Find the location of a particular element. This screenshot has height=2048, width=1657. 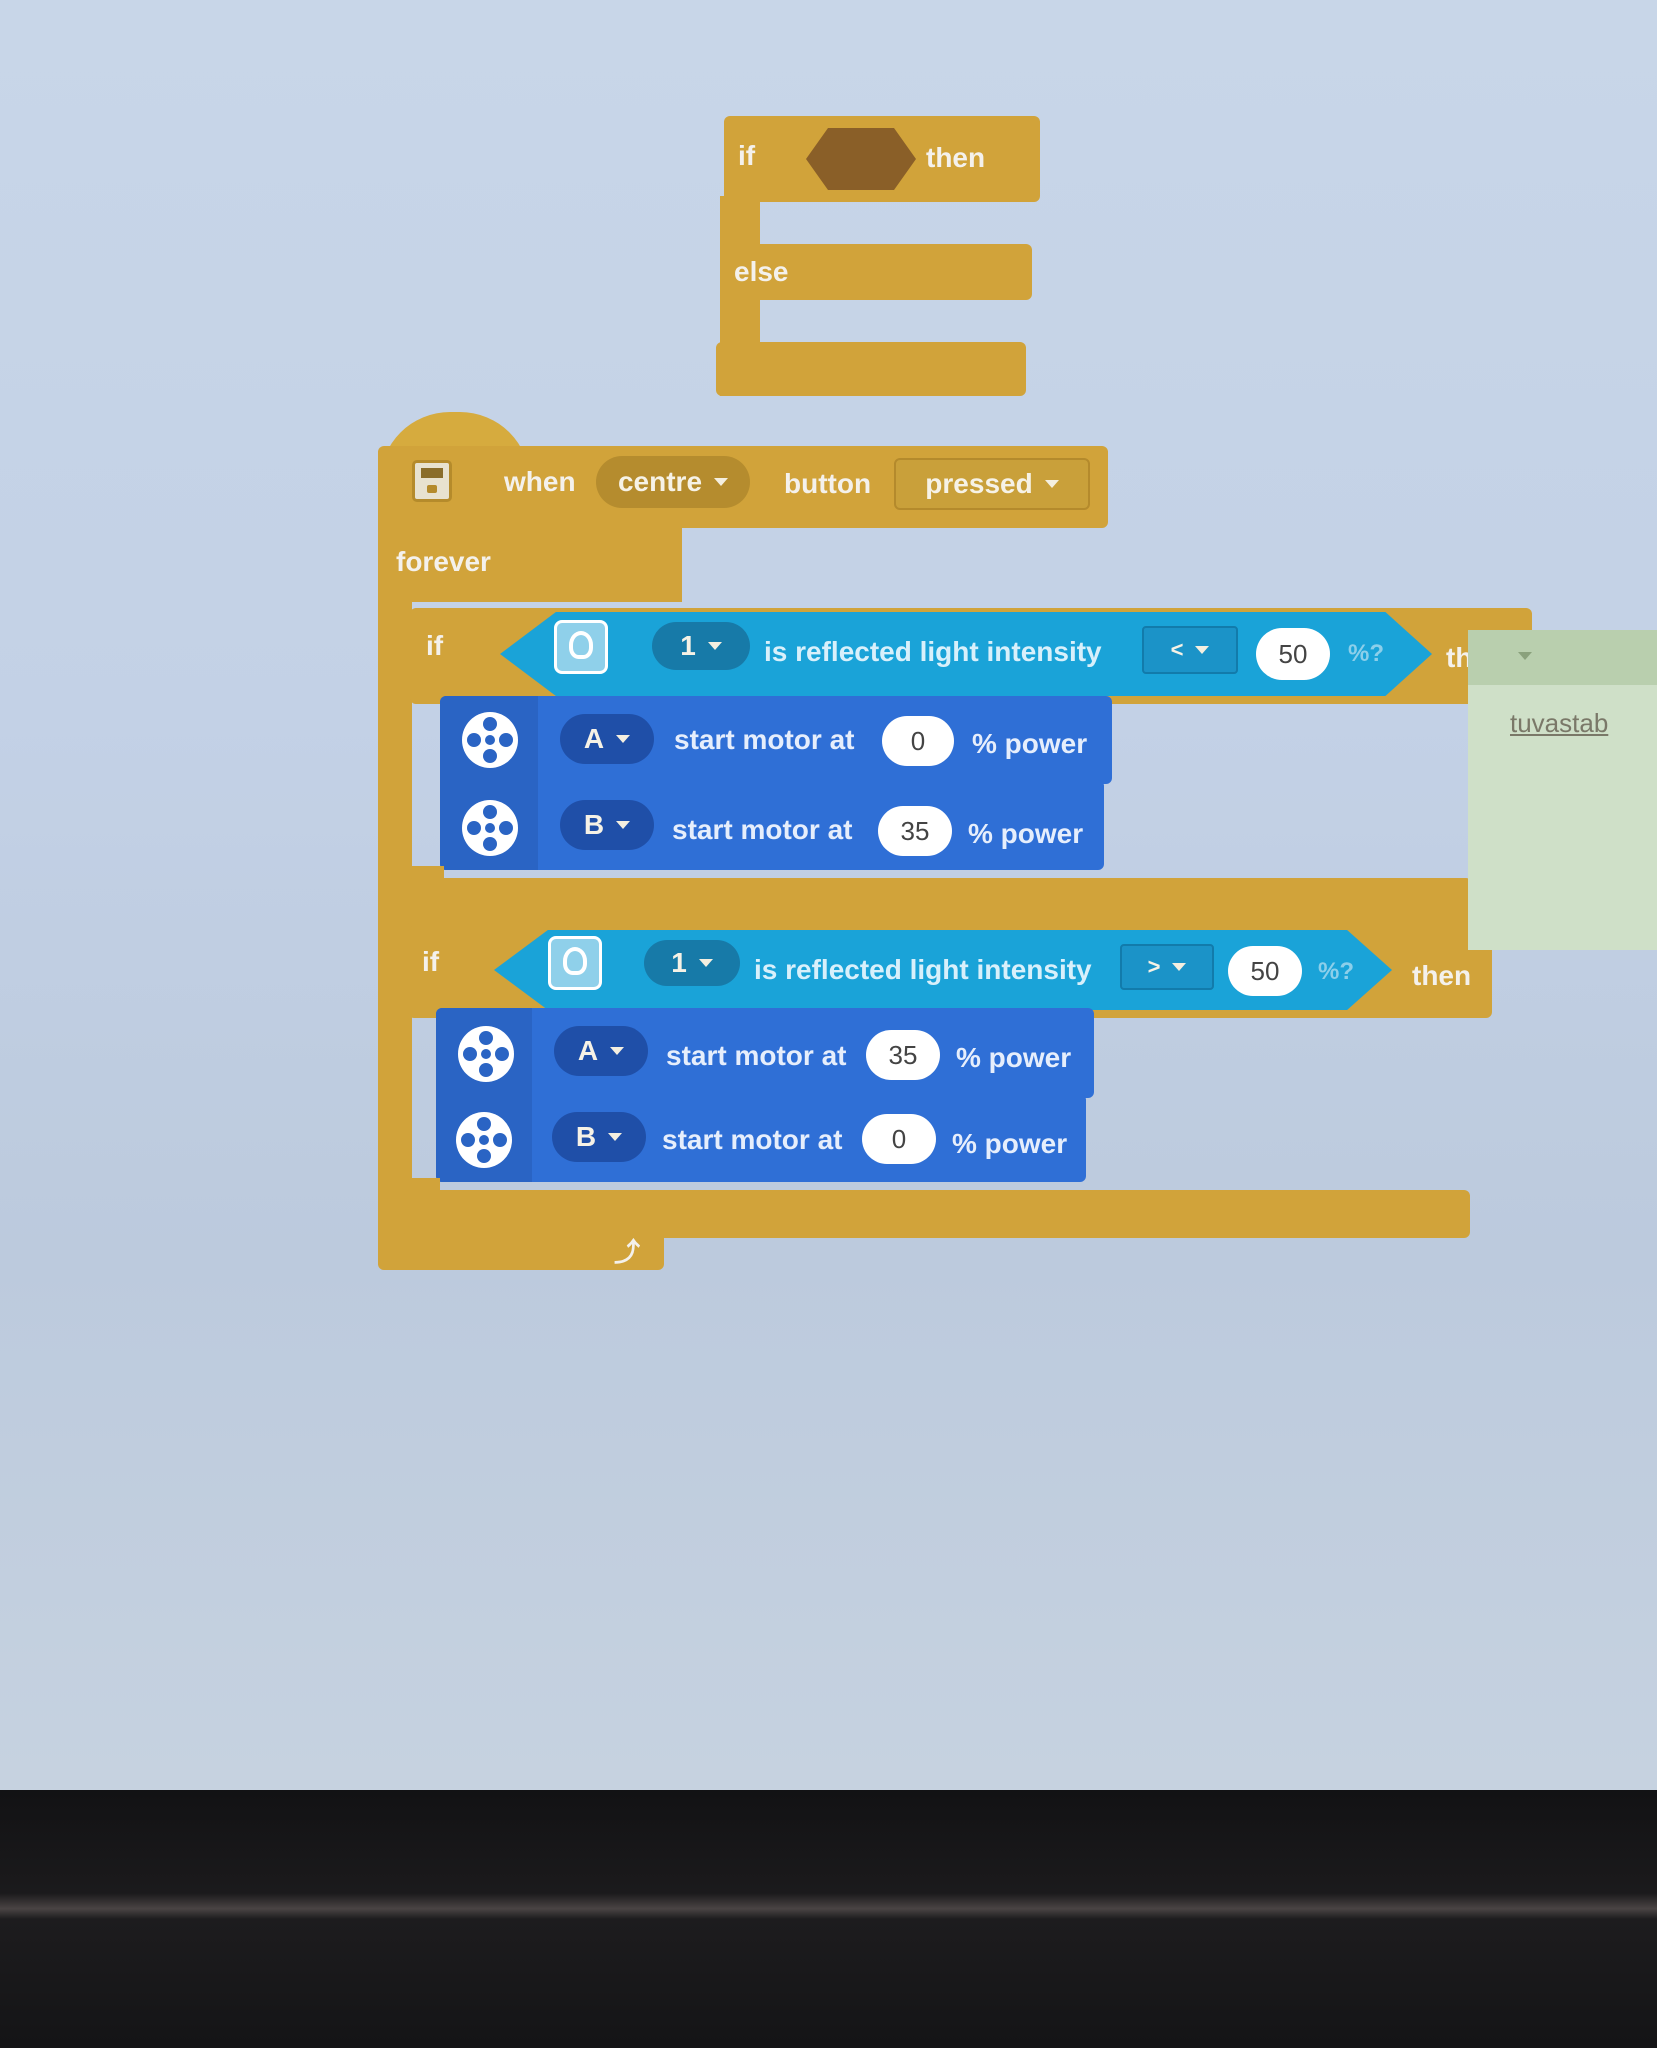

if2-unit: %? is located at coordinates (1336, 971).